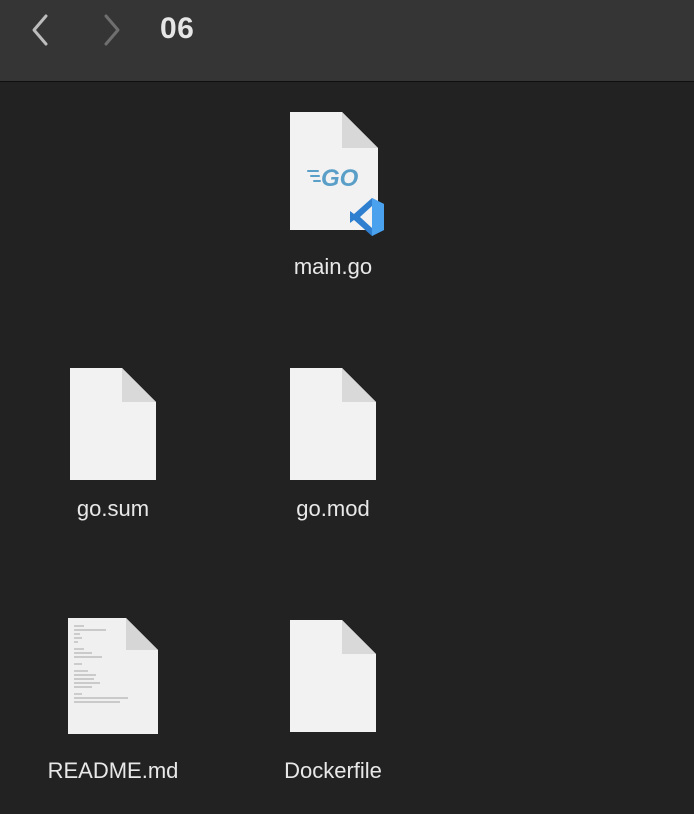  I want to click on forward-button, so click(112, 30).